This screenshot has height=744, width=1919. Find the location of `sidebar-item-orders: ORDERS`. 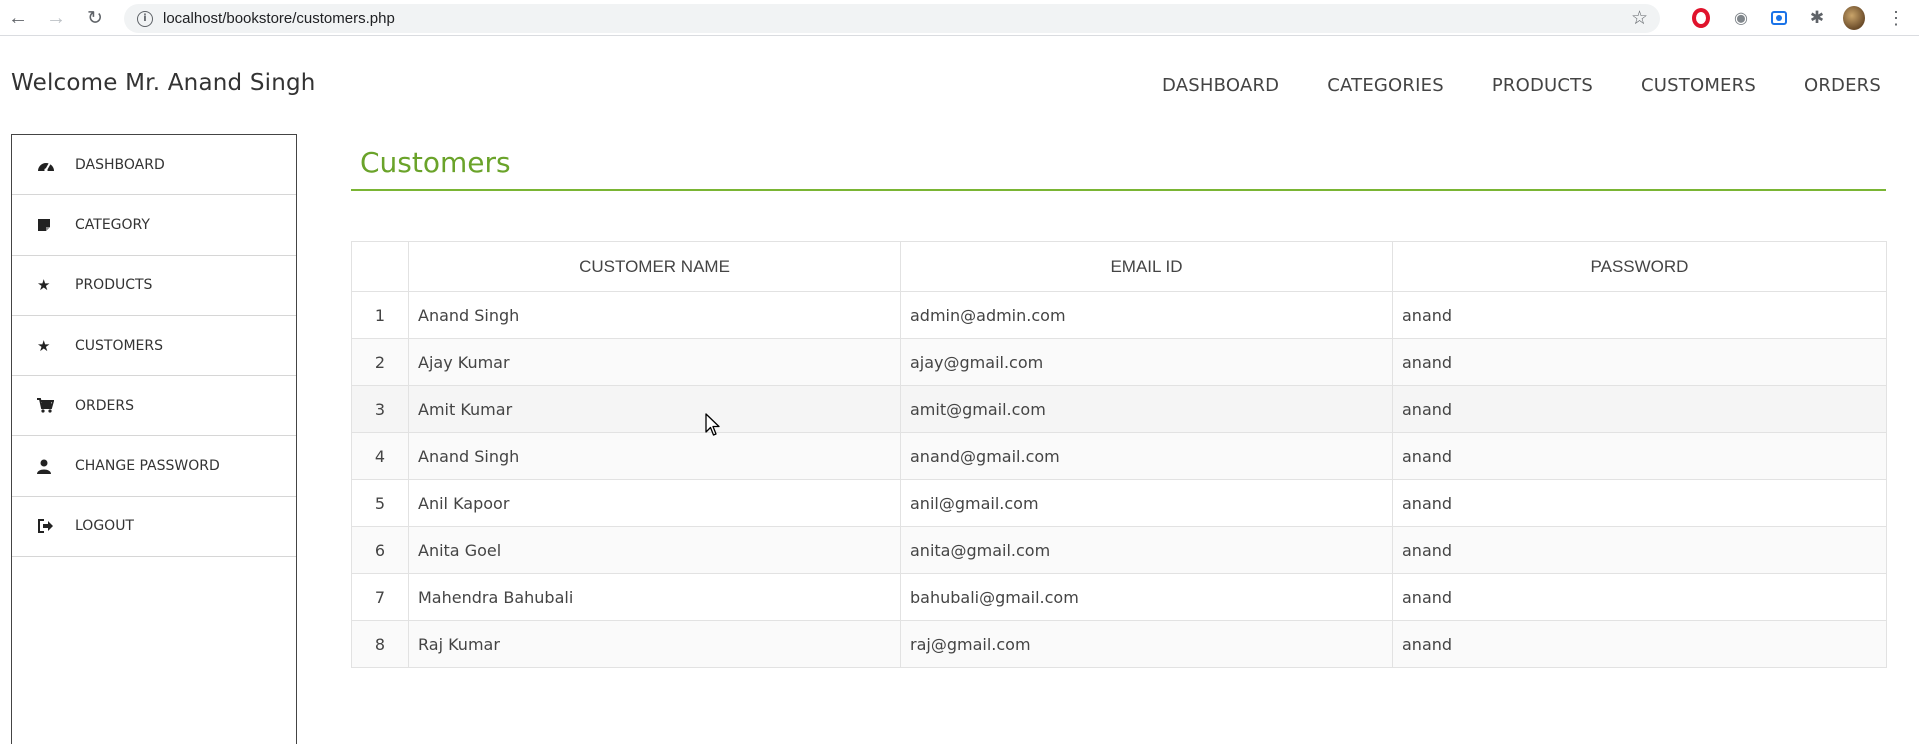

sidebar-item-orders: ORDERS is located at coordinates (154, 406).